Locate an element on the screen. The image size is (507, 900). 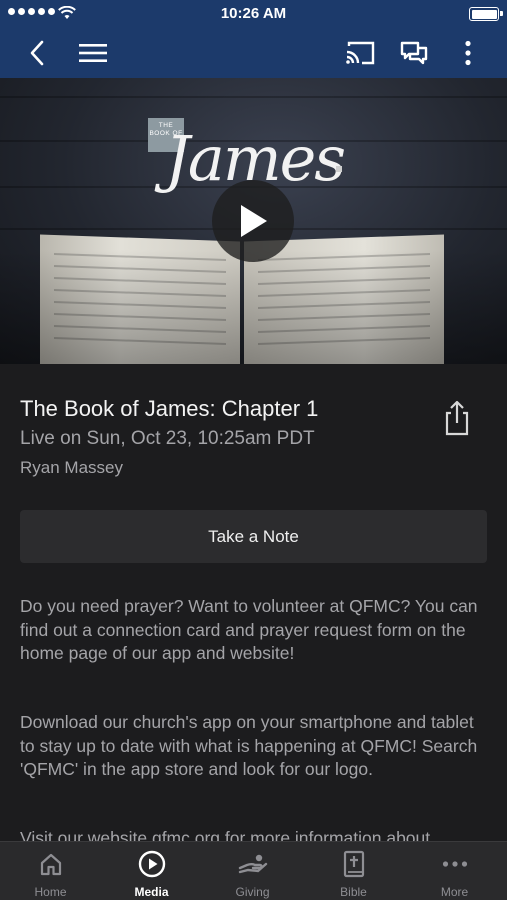
chat-button is located at coordinates (414, 53).